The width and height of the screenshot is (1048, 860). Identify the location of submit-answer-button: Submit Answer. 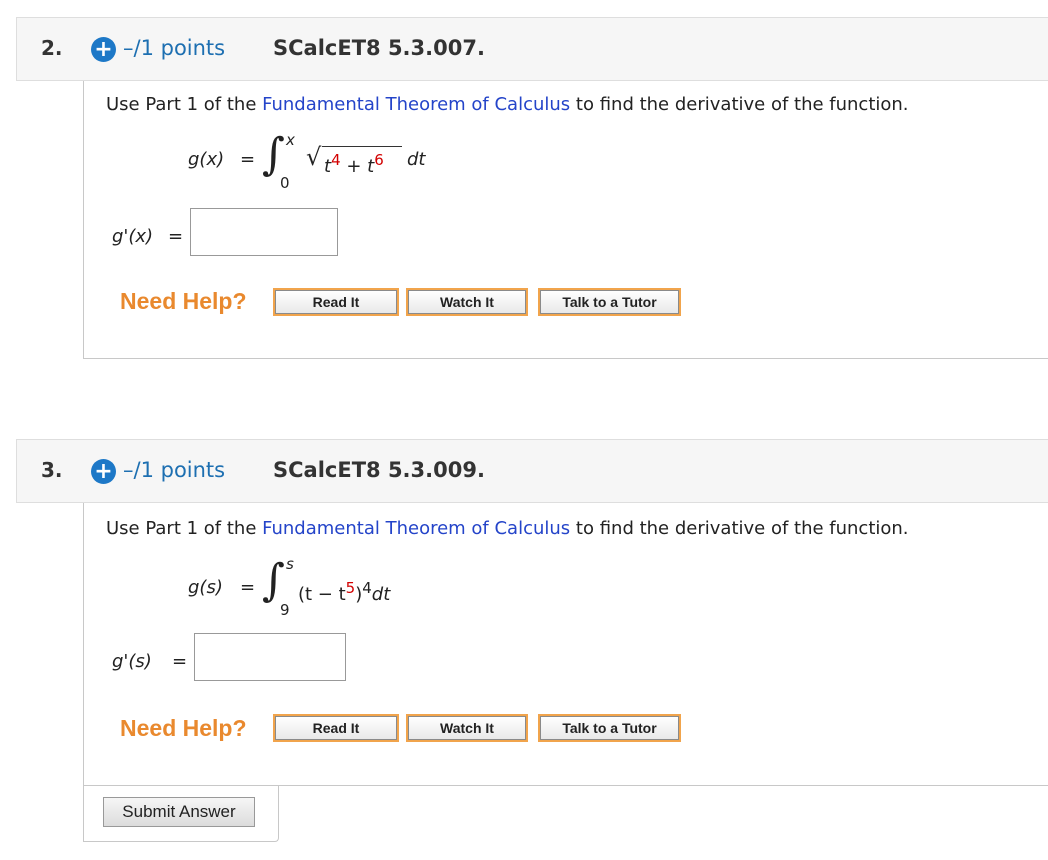
(179, 812).